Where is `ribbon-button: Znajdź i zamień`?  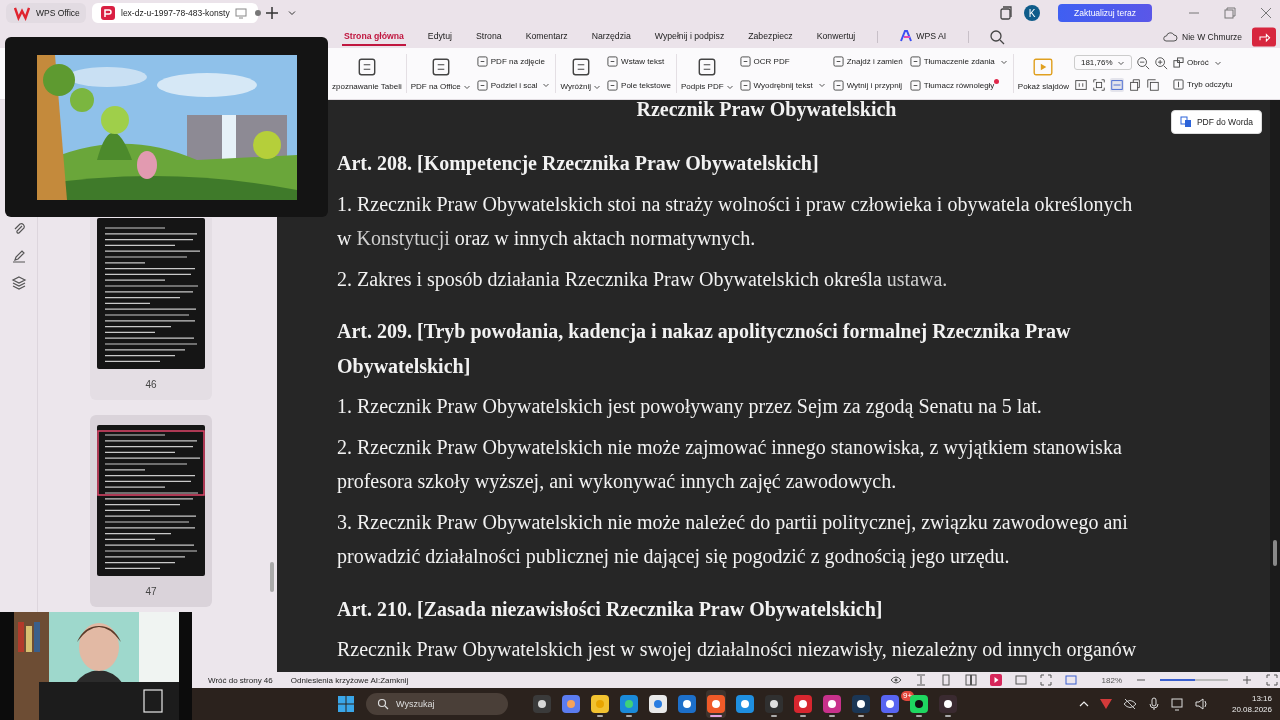 ribbon-button: Znajdź i zamień is located at coordinates (867, 62).